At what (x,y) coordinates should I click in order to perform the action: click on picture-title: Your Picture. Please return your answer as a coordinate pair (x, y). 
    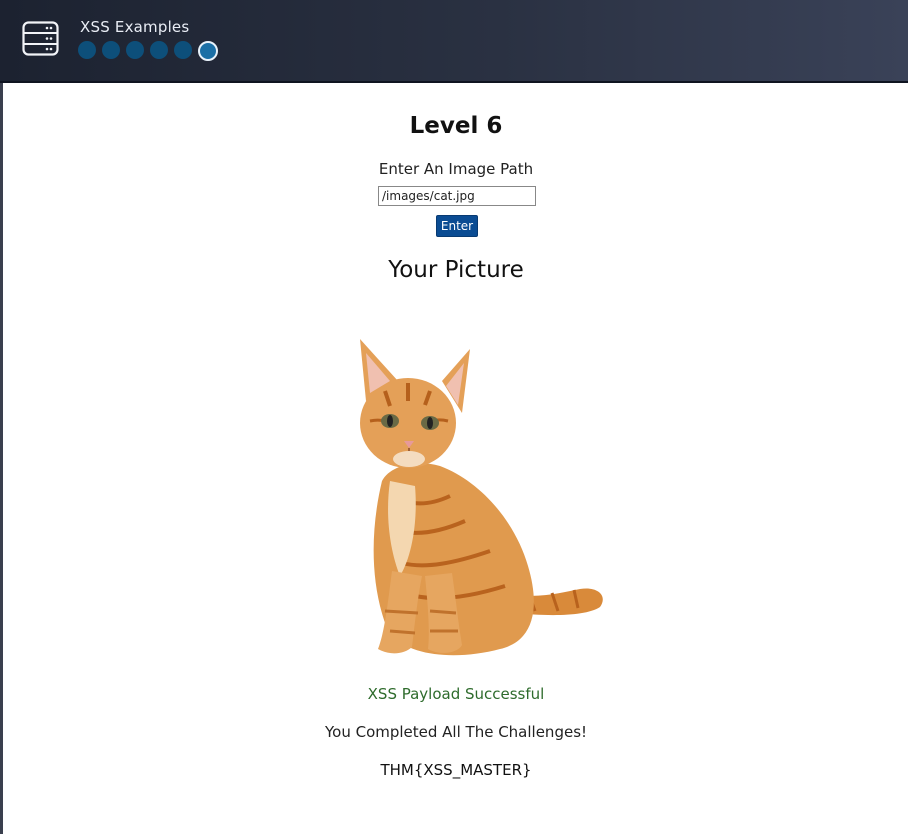
    Looking at the image, I should click on (456, 270).